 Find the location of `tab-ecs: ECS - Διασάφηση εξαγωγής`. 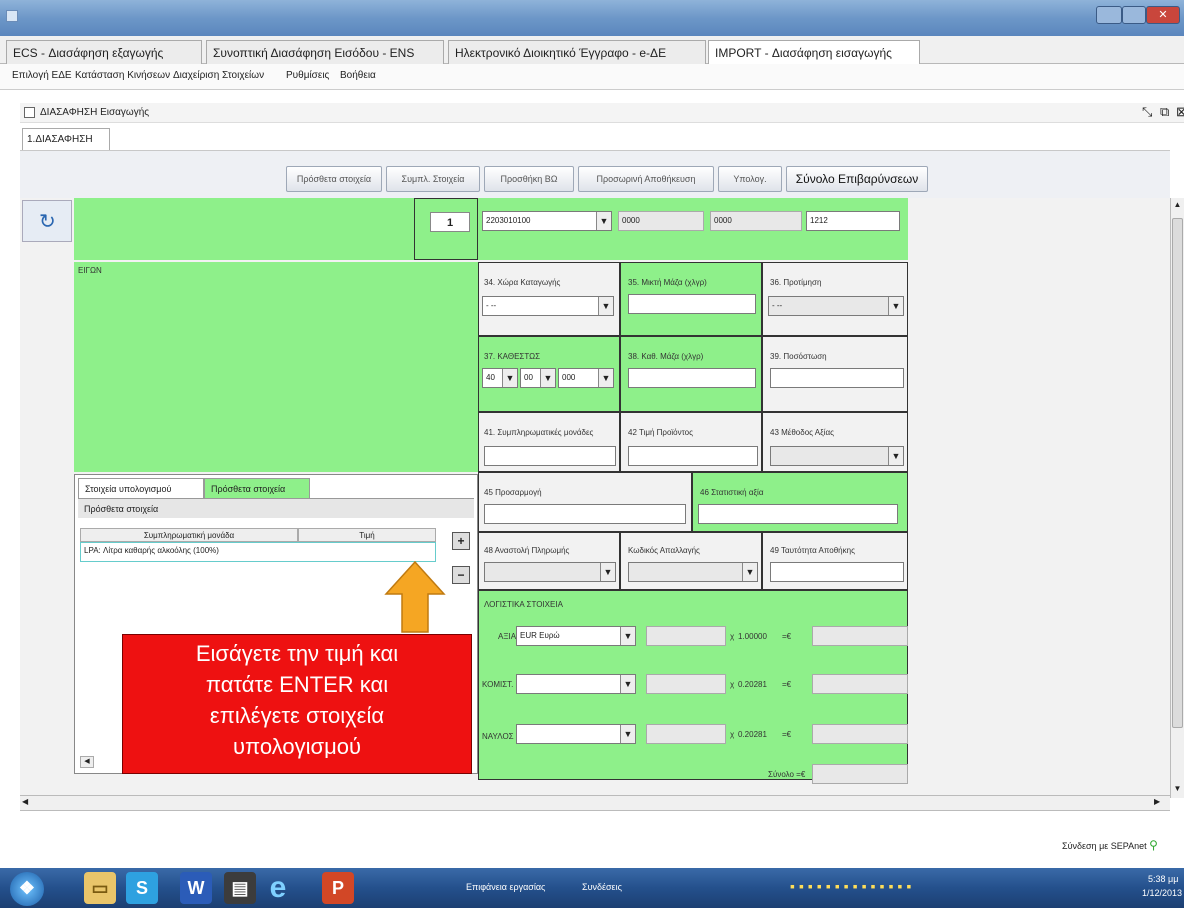

tab-ecs: ECS - Διασάφηση εξαγωγής is located at coordinates (104, 52).